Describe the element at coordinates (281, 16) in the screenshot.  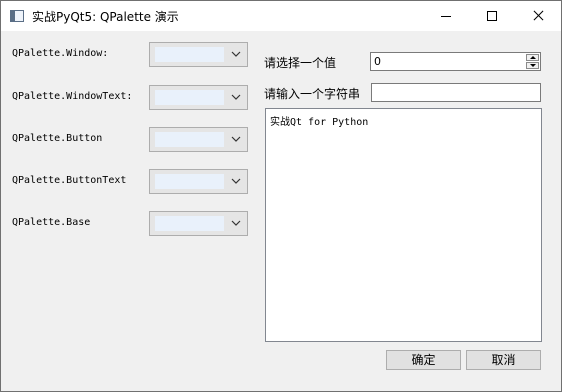
I see `title-bar: 实战PyQt5: QPalette 演示` at that location.